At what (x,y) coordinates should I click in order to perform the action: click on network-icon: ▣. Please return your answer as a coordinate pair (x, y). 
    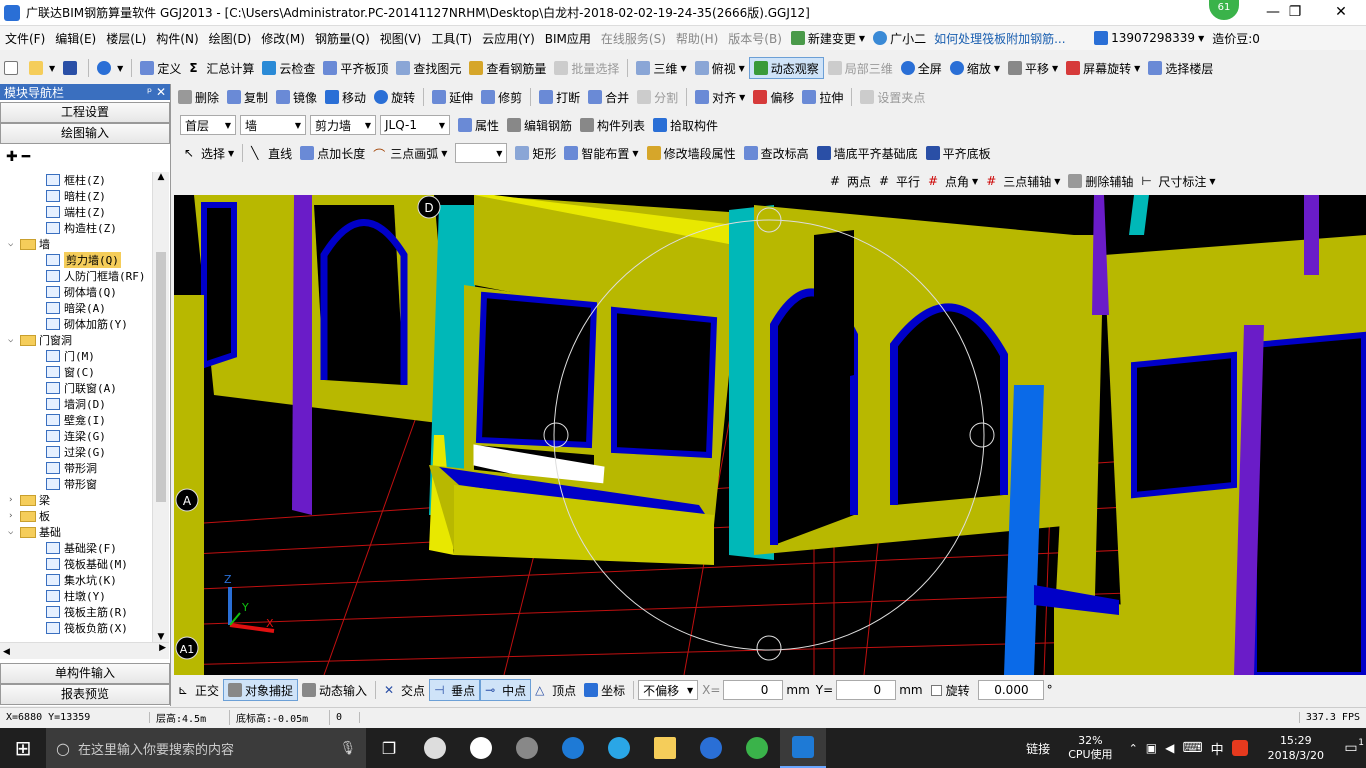
    Looking at the image, I should click on (1151, 748).